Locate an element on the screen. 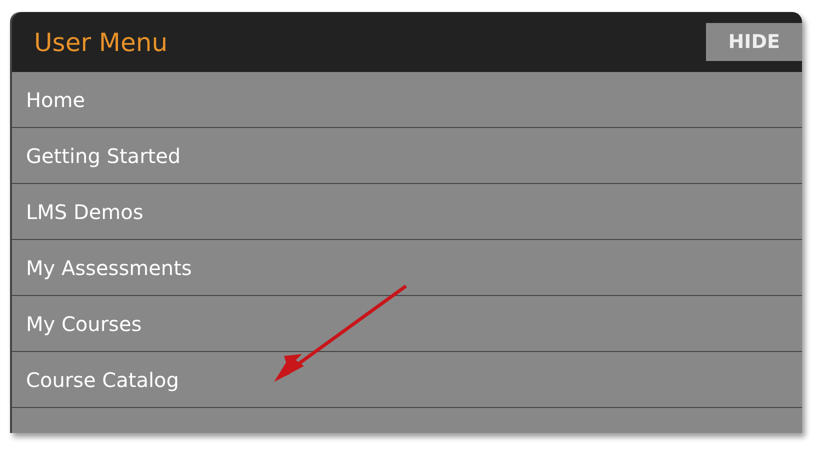 Image resolution: width=817 pixels, height=451 pixels. menu-item: LMS Demos is located at coordinates (407, 211).